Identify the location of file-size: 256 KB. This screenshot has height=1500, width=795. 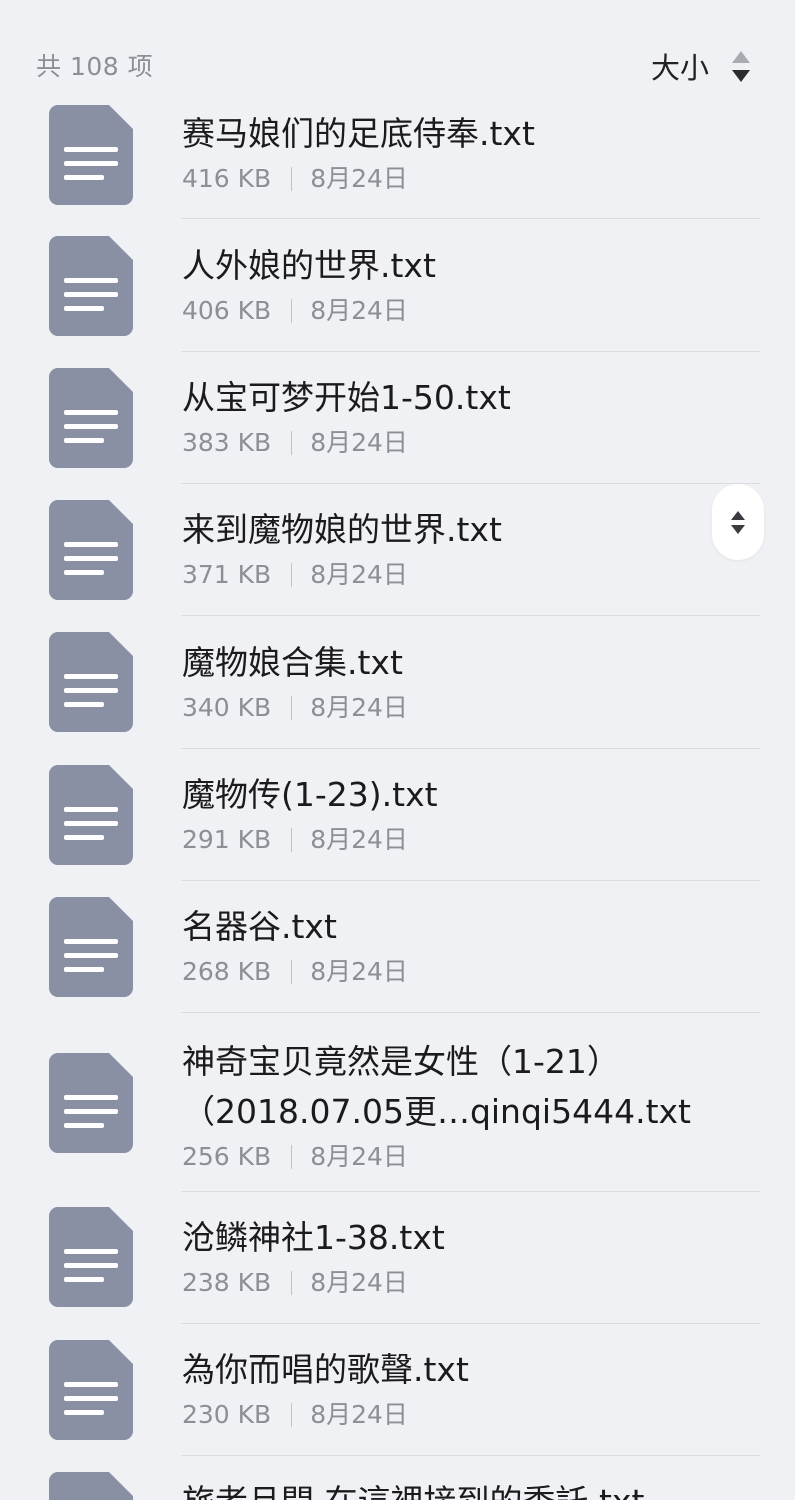
(227, 1156).